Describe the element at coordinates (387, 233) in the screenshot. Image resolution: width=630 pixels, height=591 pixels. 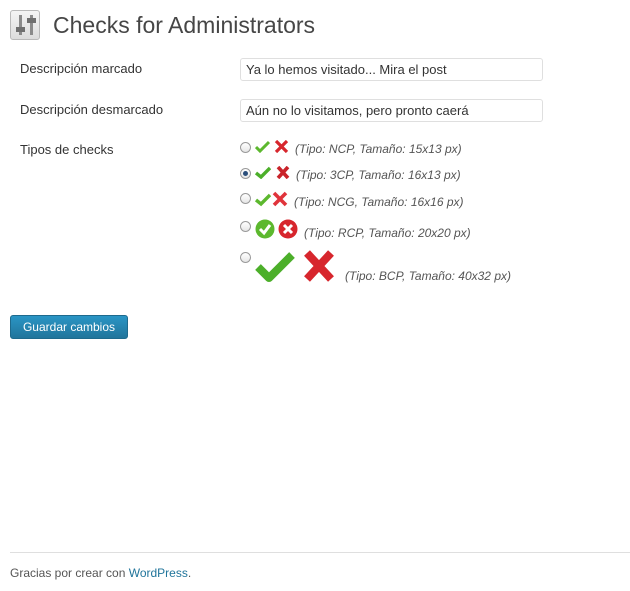
I see `check-type-label: (Tipo: RCP, Tamaño: 20x20 px)` at that location.